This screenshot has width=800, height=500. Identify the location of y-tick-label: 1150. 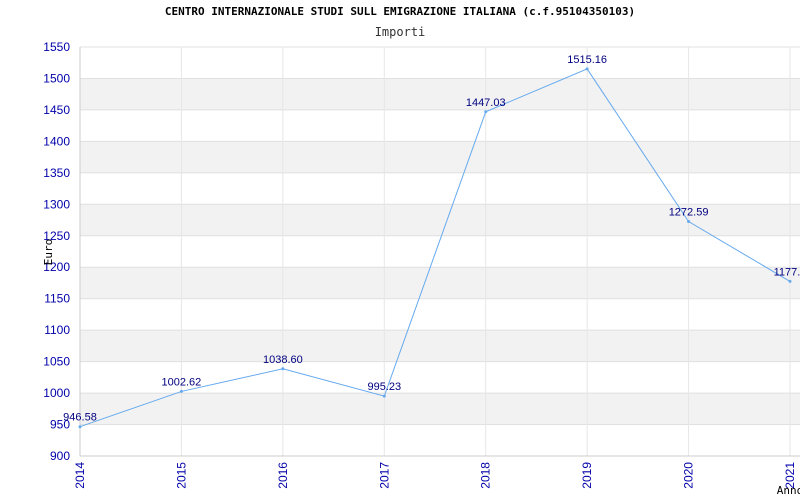
(57, 299).